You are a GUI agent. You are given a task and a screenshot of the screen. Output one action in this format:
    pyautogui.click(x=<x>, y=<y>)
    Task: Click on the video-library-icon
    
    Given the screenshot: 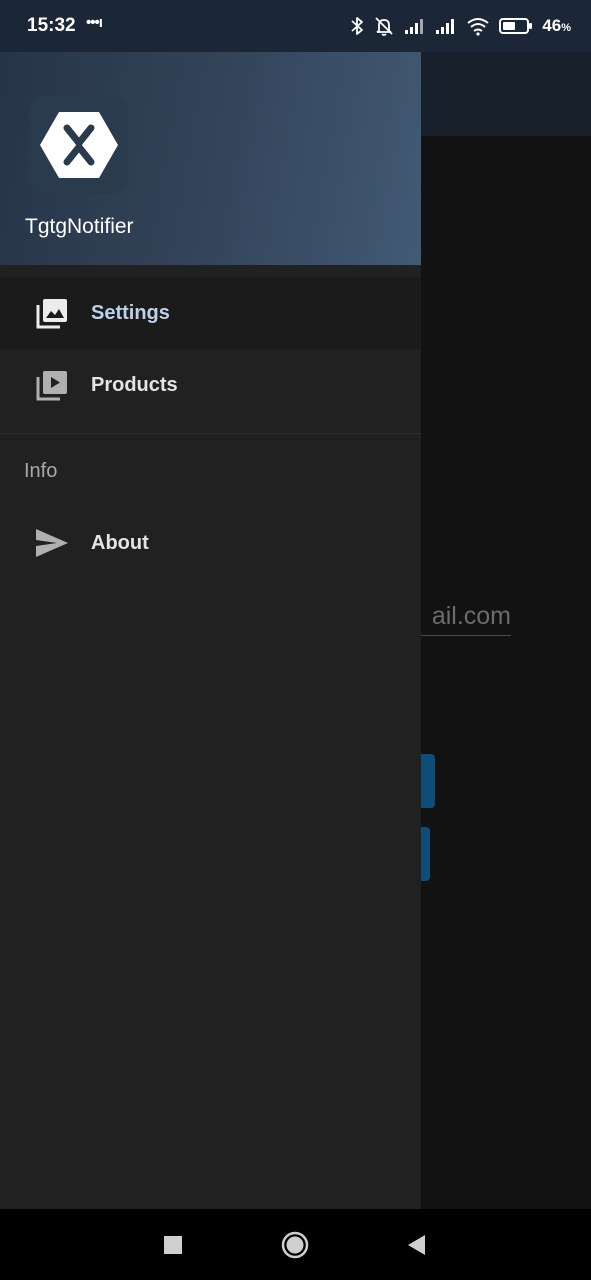 What is the action you would take?
    pyautogui.click(x=52, y=385)
    